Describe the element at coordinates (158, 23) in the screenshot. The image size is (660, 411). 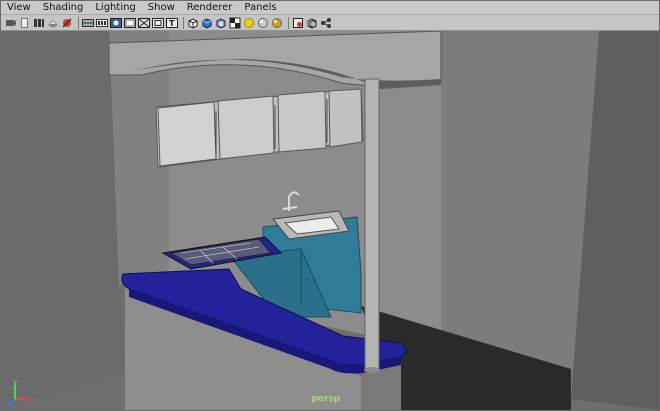
I see `safe-action-icon` at that location.